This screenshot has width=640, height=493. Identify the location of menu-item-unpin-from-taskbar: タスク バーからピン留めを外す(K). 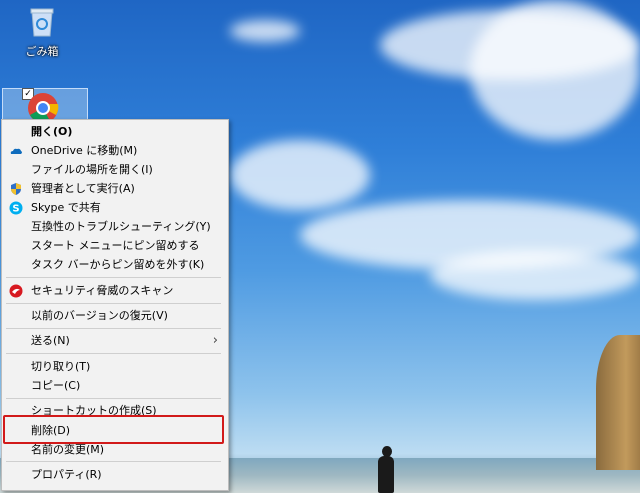
(115, 264).